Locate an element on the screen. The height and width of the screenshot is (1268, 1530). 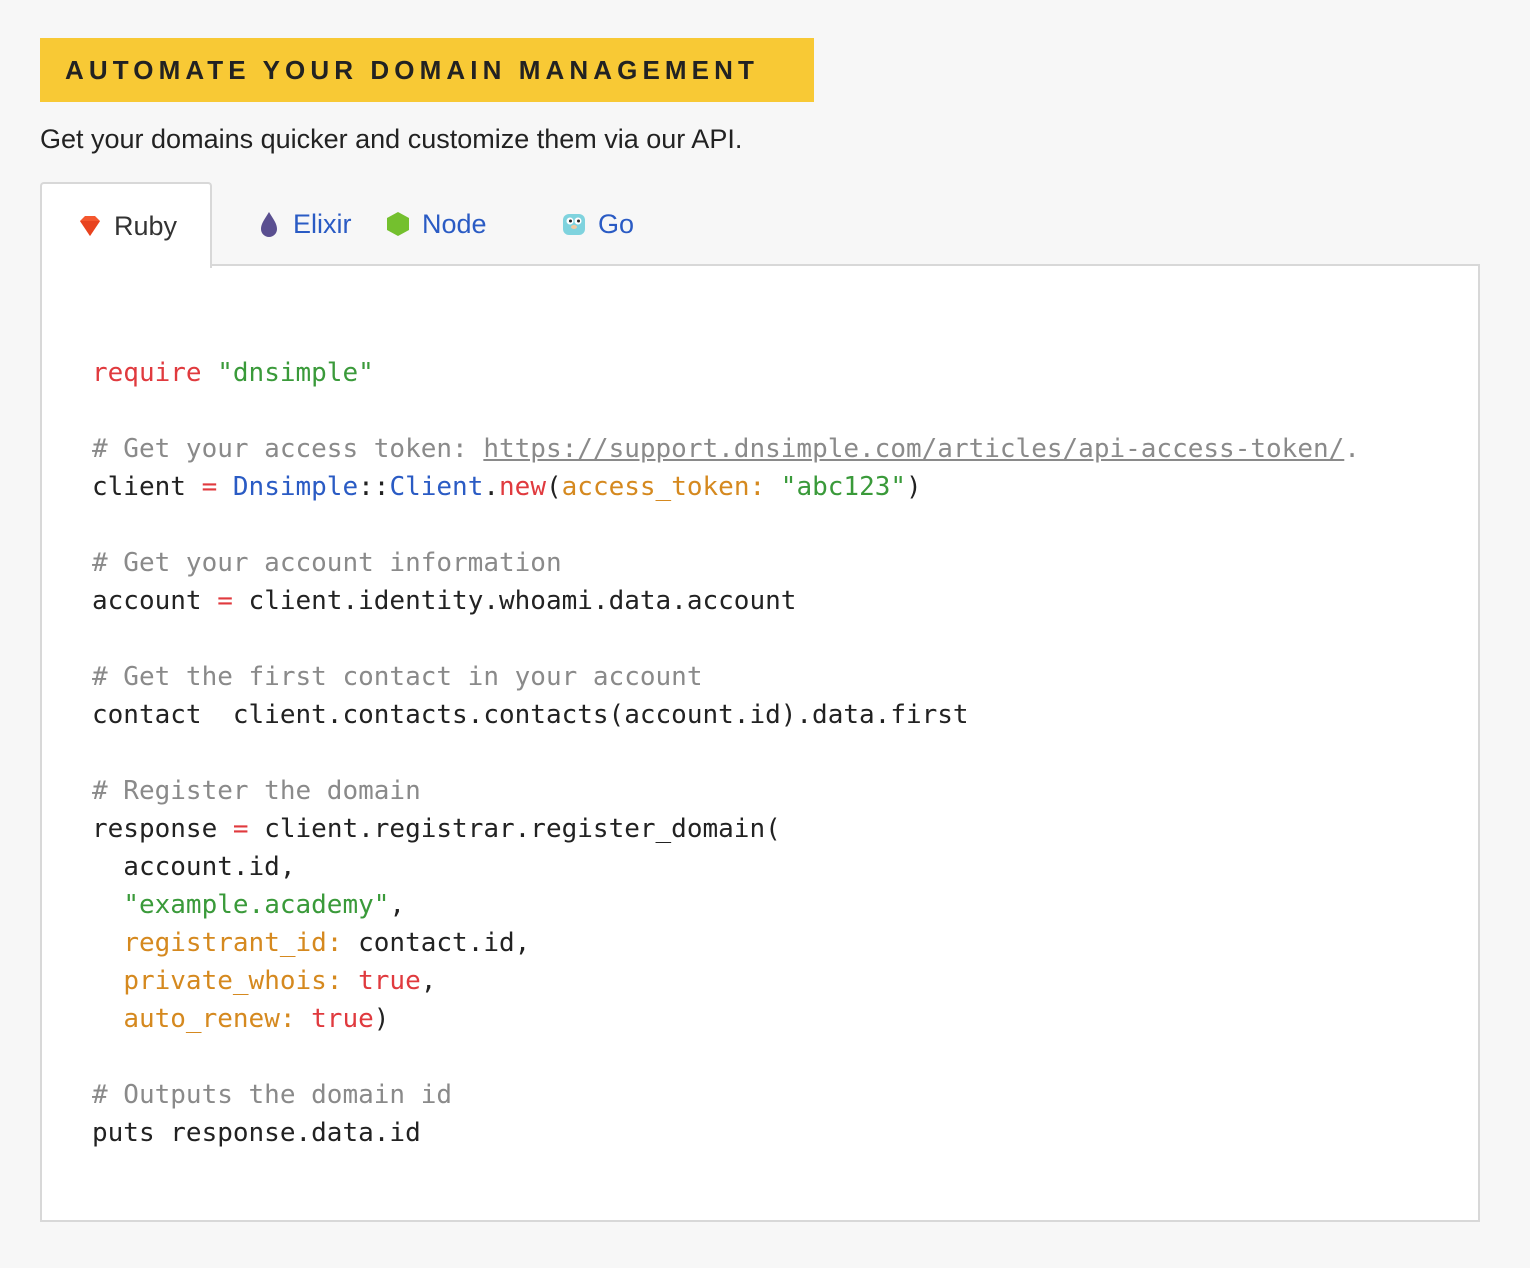
code-string: "example.academy" is located at coordinates (256, 905).